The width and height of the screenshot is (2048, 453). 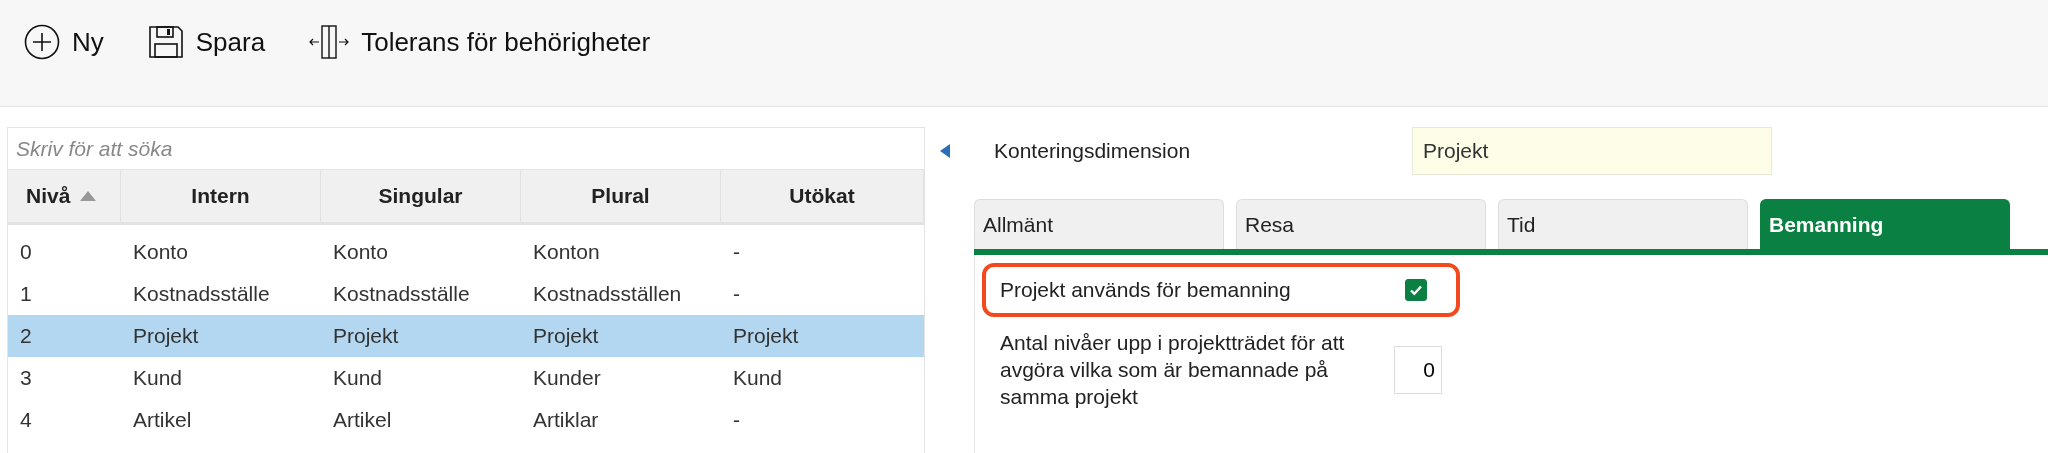 I want to click on table-row: 2 Projekt Projekt Projekt Projekt, so click(x=466, y=336).